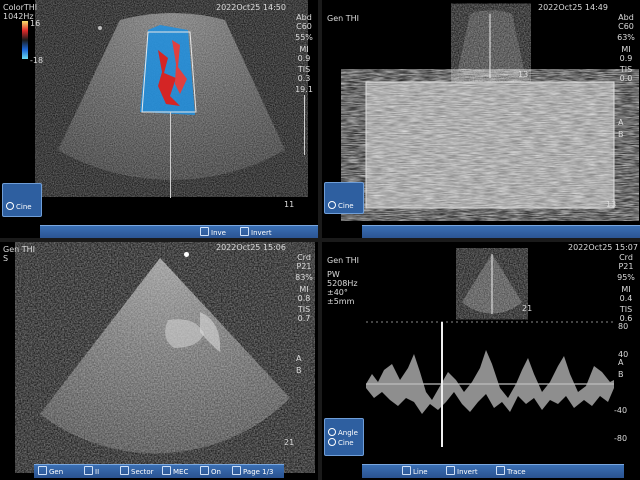  I want to click on toolbar-item-ii: II, so click(91, 471).